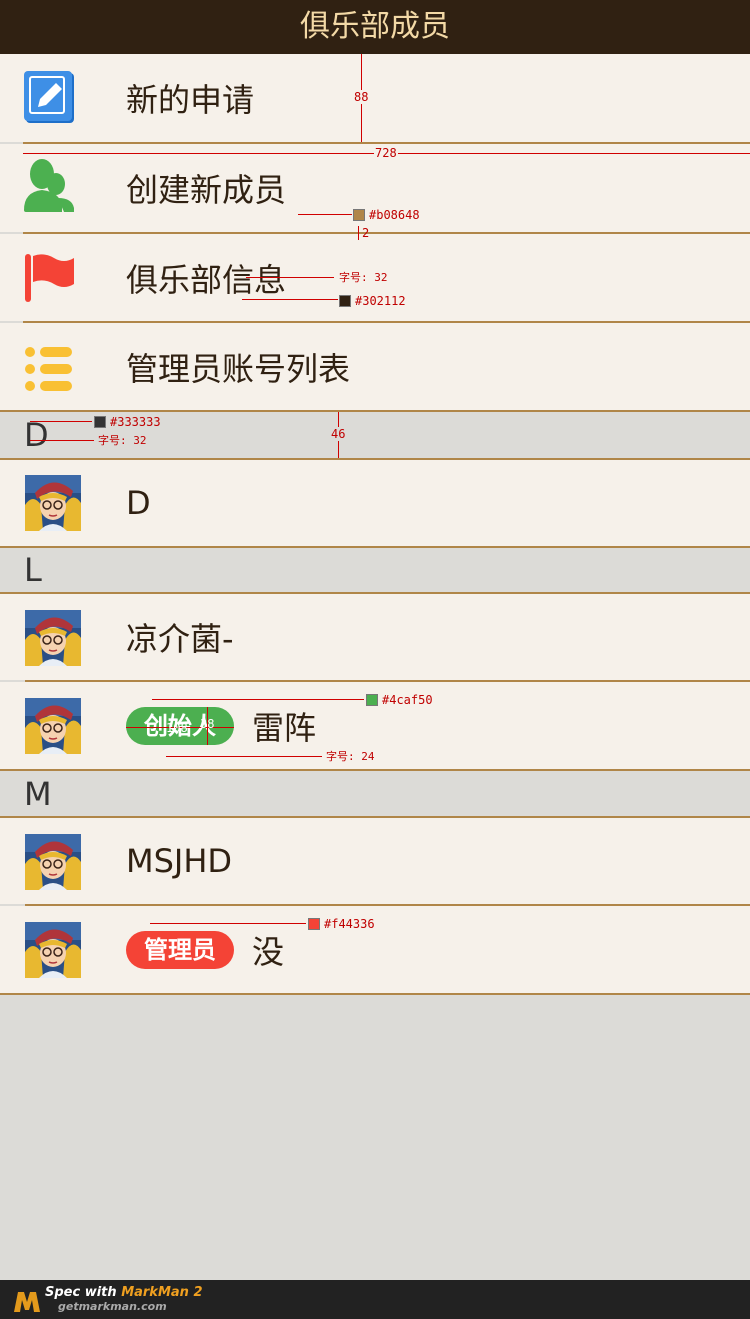  Describe the element at coordinates (180, 639) in the screenshot. I see `member-name: 凉介菌-` at that location.